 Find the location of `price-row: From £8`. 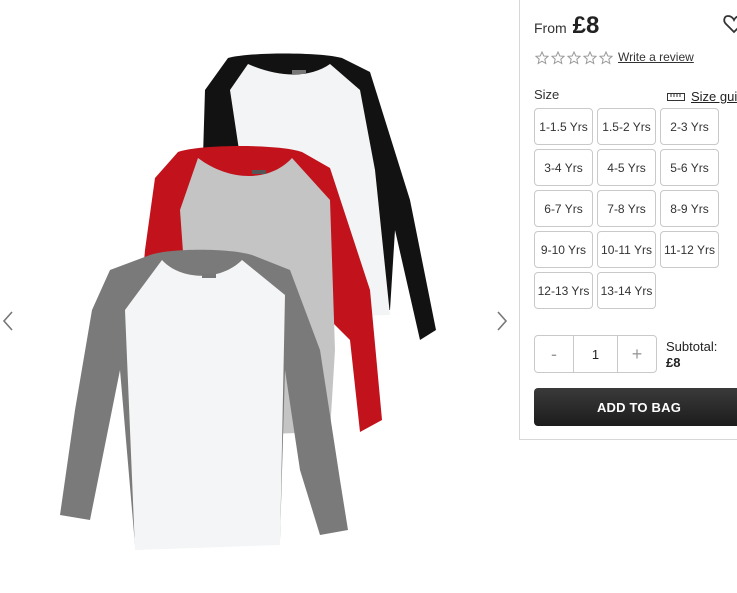

price-row: From £8 is located at coordinates (566, 26).